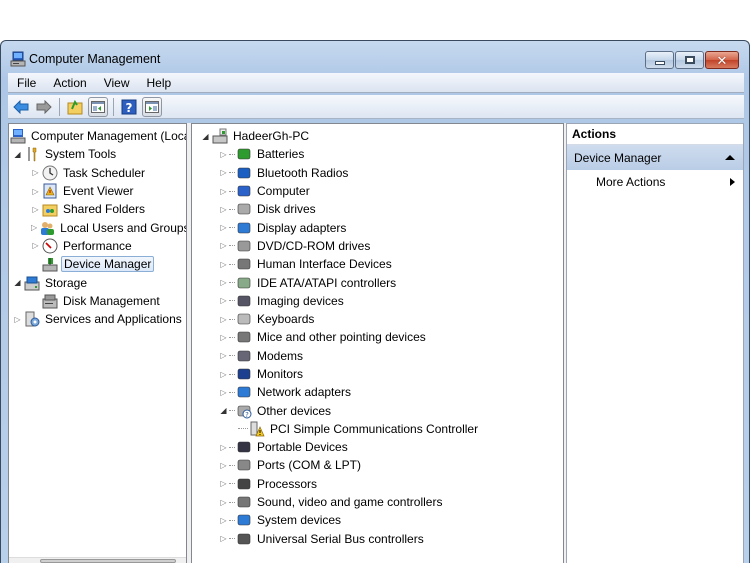 This screenshot has width=750, height=563. I want to click on collapse-up-icon, so click(730, 157).